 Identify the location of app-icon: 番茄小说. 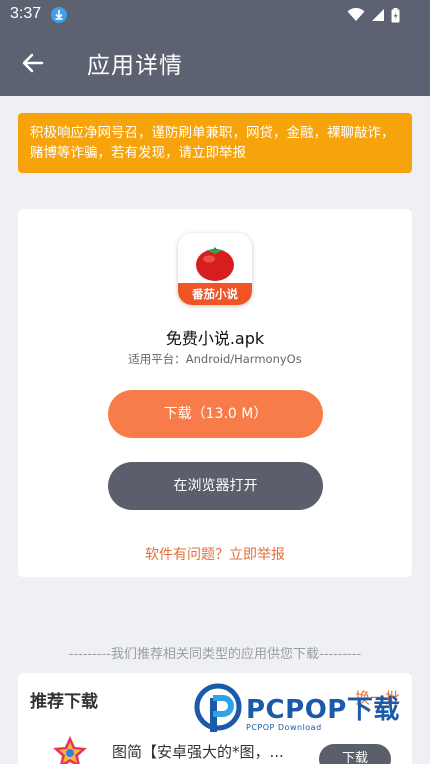
(215, 269).